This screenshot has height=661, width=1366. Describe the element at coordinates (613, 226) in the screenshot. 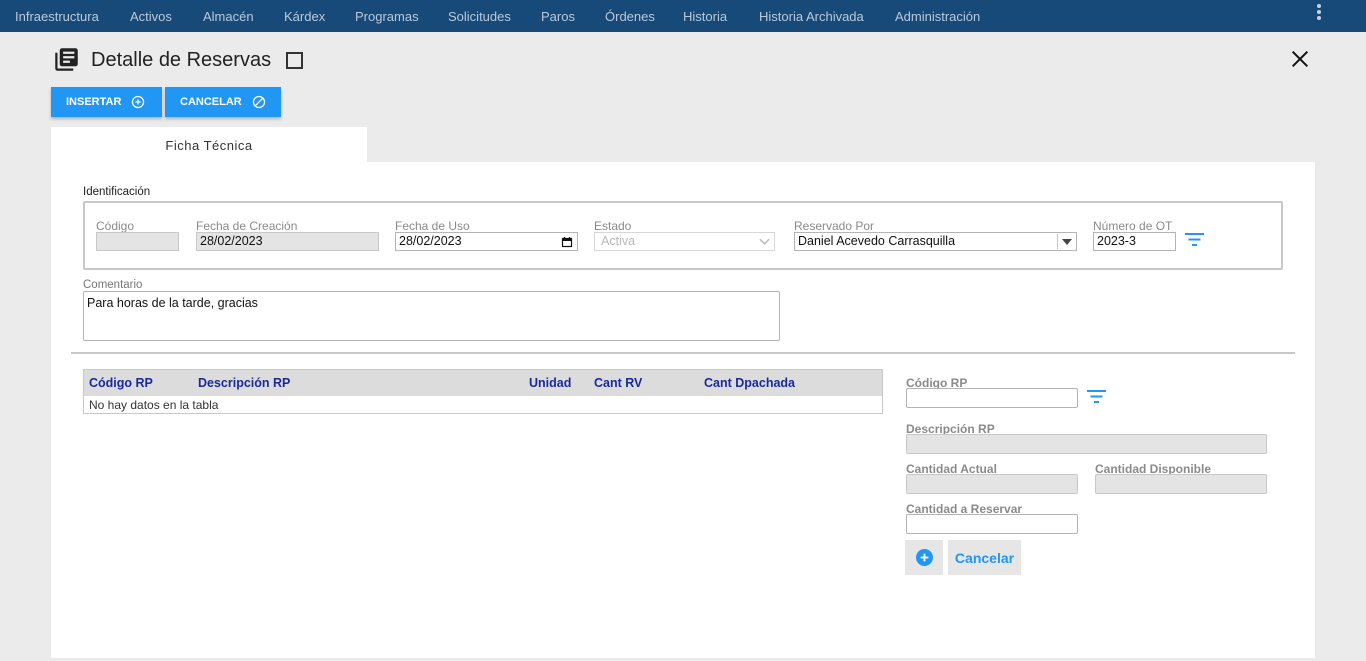

I see `estado-label: Estado` at that location.